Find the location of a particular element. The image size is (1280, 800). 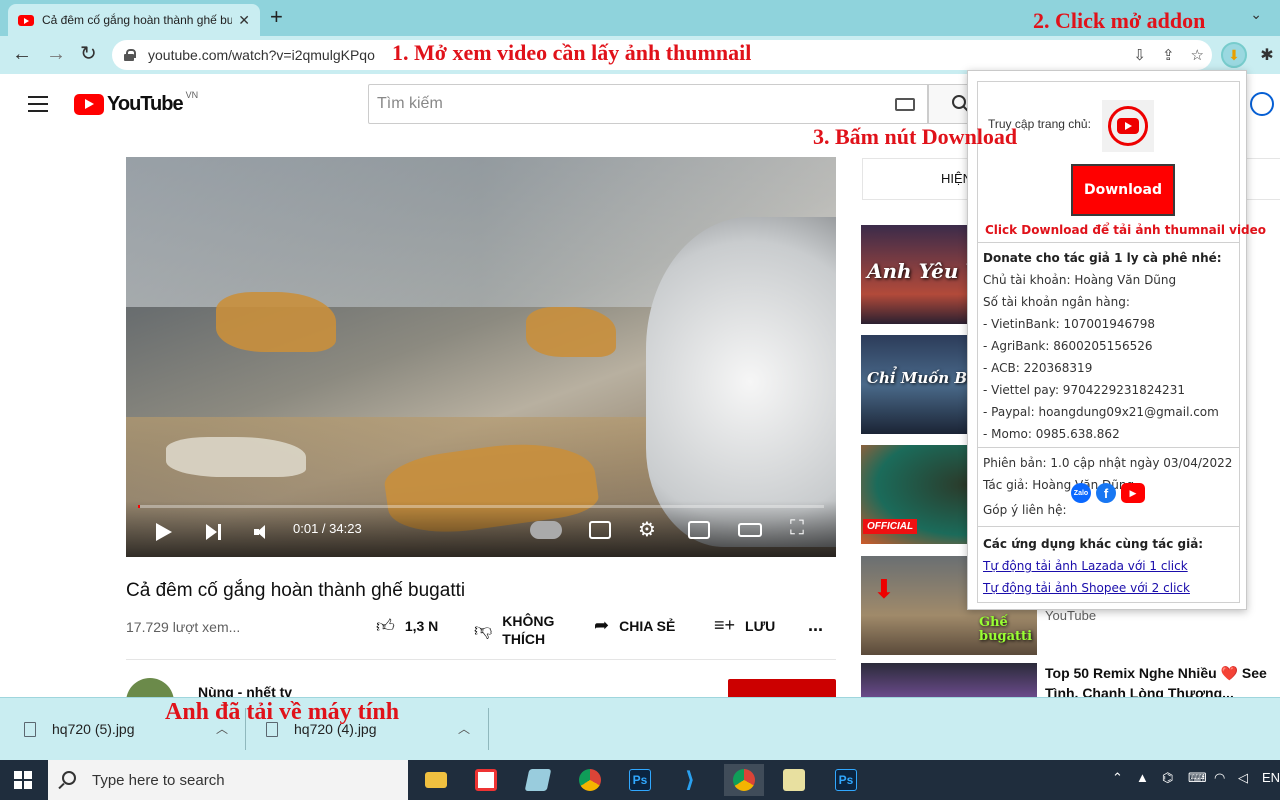

windows-taskbar: Type here to search Ps ⟩ Ps is located at coordinates (640, 780).